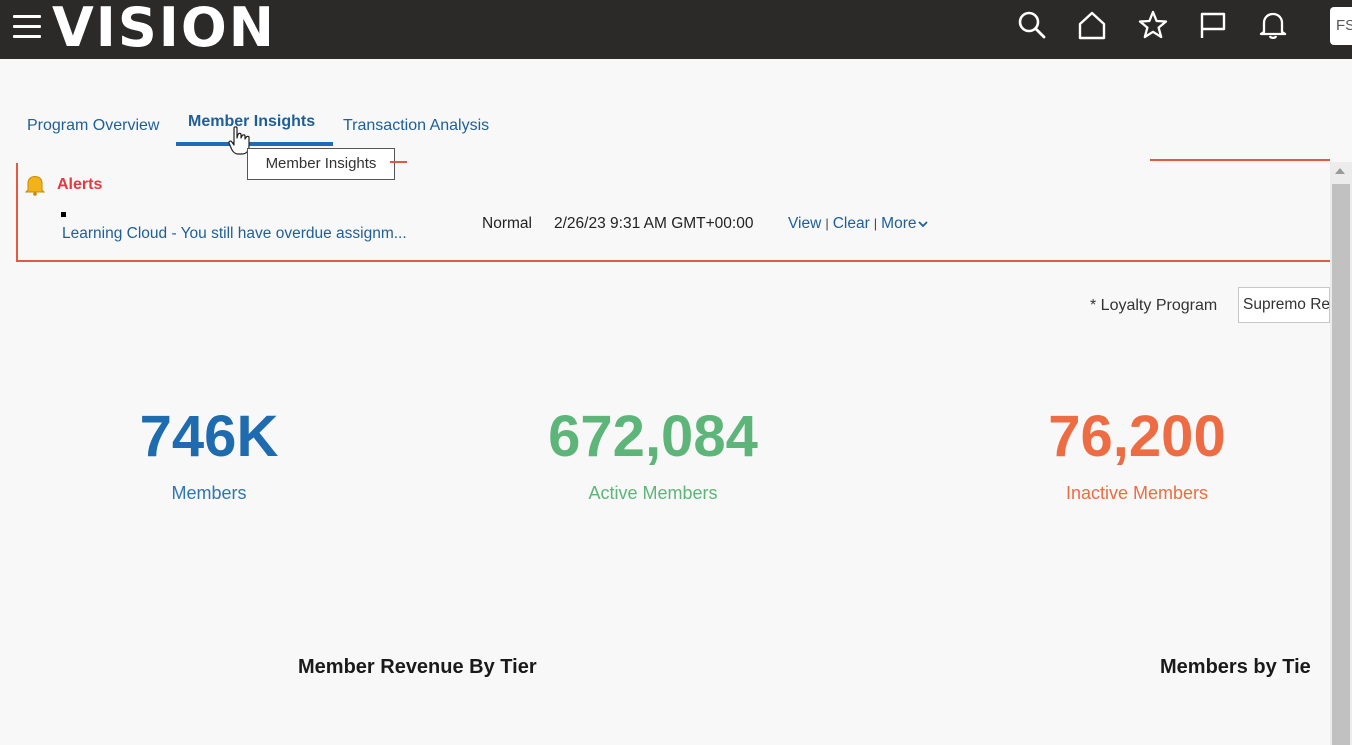 The image size is (1352, 745). What do you see at coordinates (417, 667) in the screenshot?
I see `member-revenue-by-tier-title: Member Revenue By Tier` at bounding box center [417, 667].